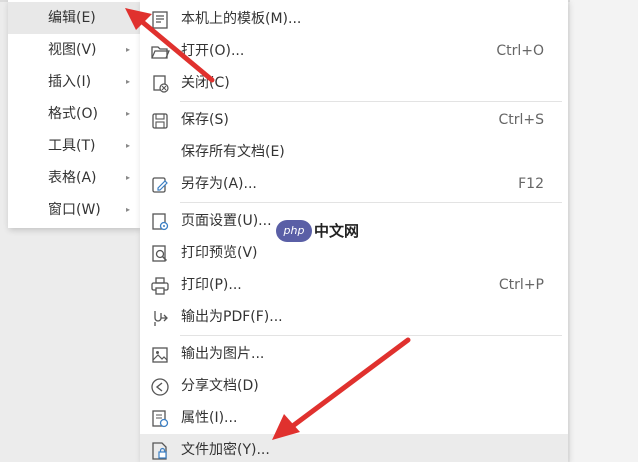 This screenshot has width=638, height=462. I want to click on menu-item-table: 表格(A) ▸, so click(74, 178).